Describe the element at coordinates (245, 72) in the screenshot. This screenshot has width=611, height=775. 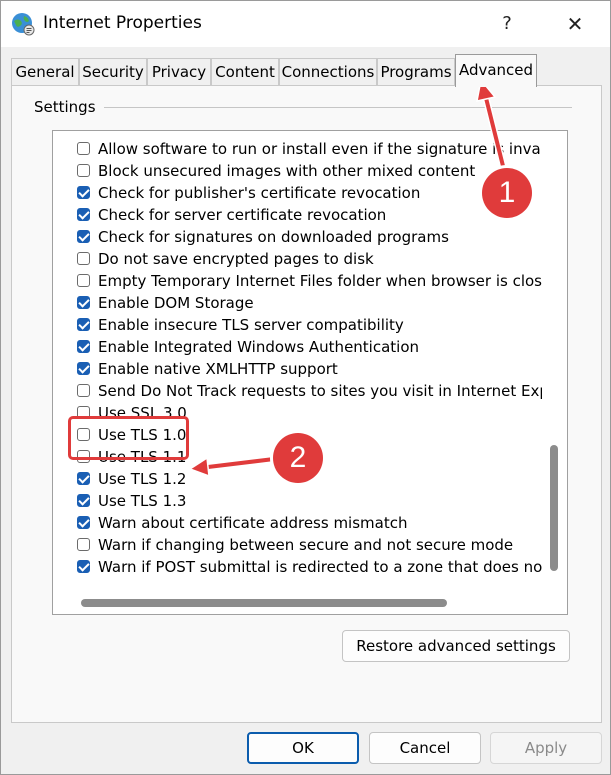
I see `tab-content: Content` at that location.